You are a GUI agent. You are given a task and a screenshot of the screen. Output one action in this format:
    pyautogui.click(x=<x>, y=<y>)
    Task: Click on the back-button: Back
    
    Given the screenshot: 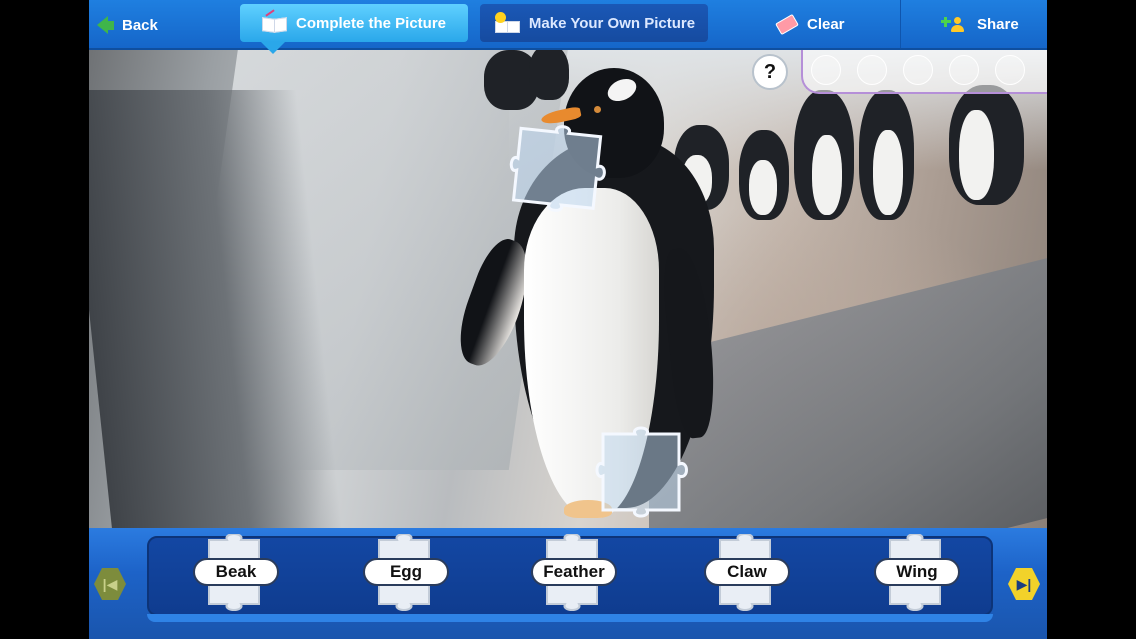 What is the action you would take?
    pyautogui.click(x=127, y=25)
    